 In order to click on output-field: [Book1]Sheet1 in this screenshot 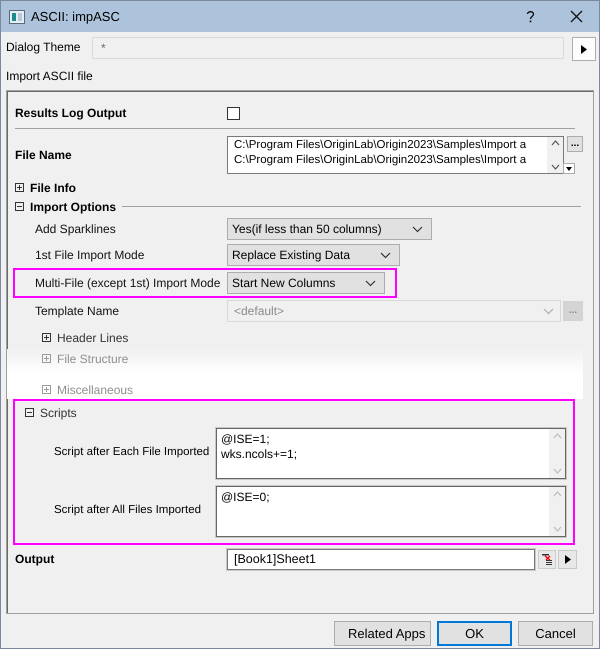, I will do `click(381, 559)`.